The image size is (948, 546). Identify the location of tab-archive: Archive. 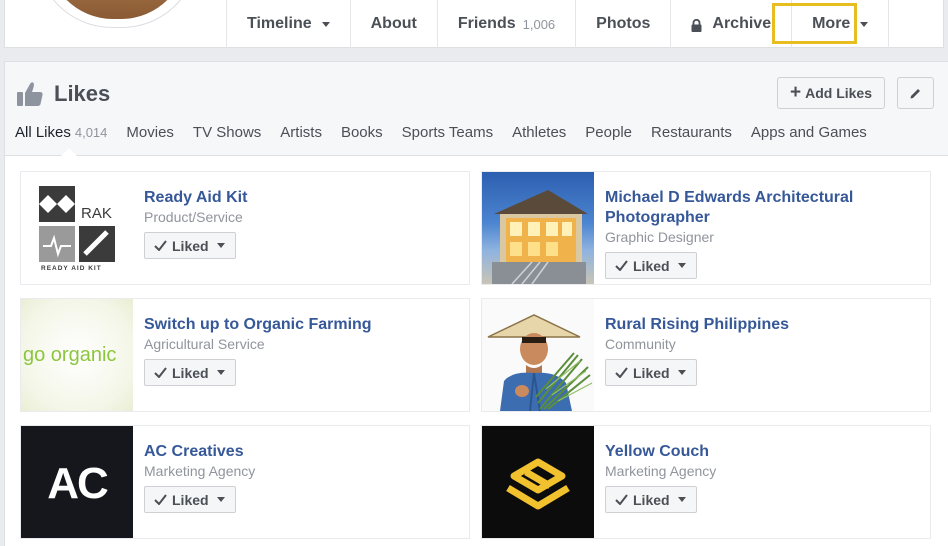
(730, 24).